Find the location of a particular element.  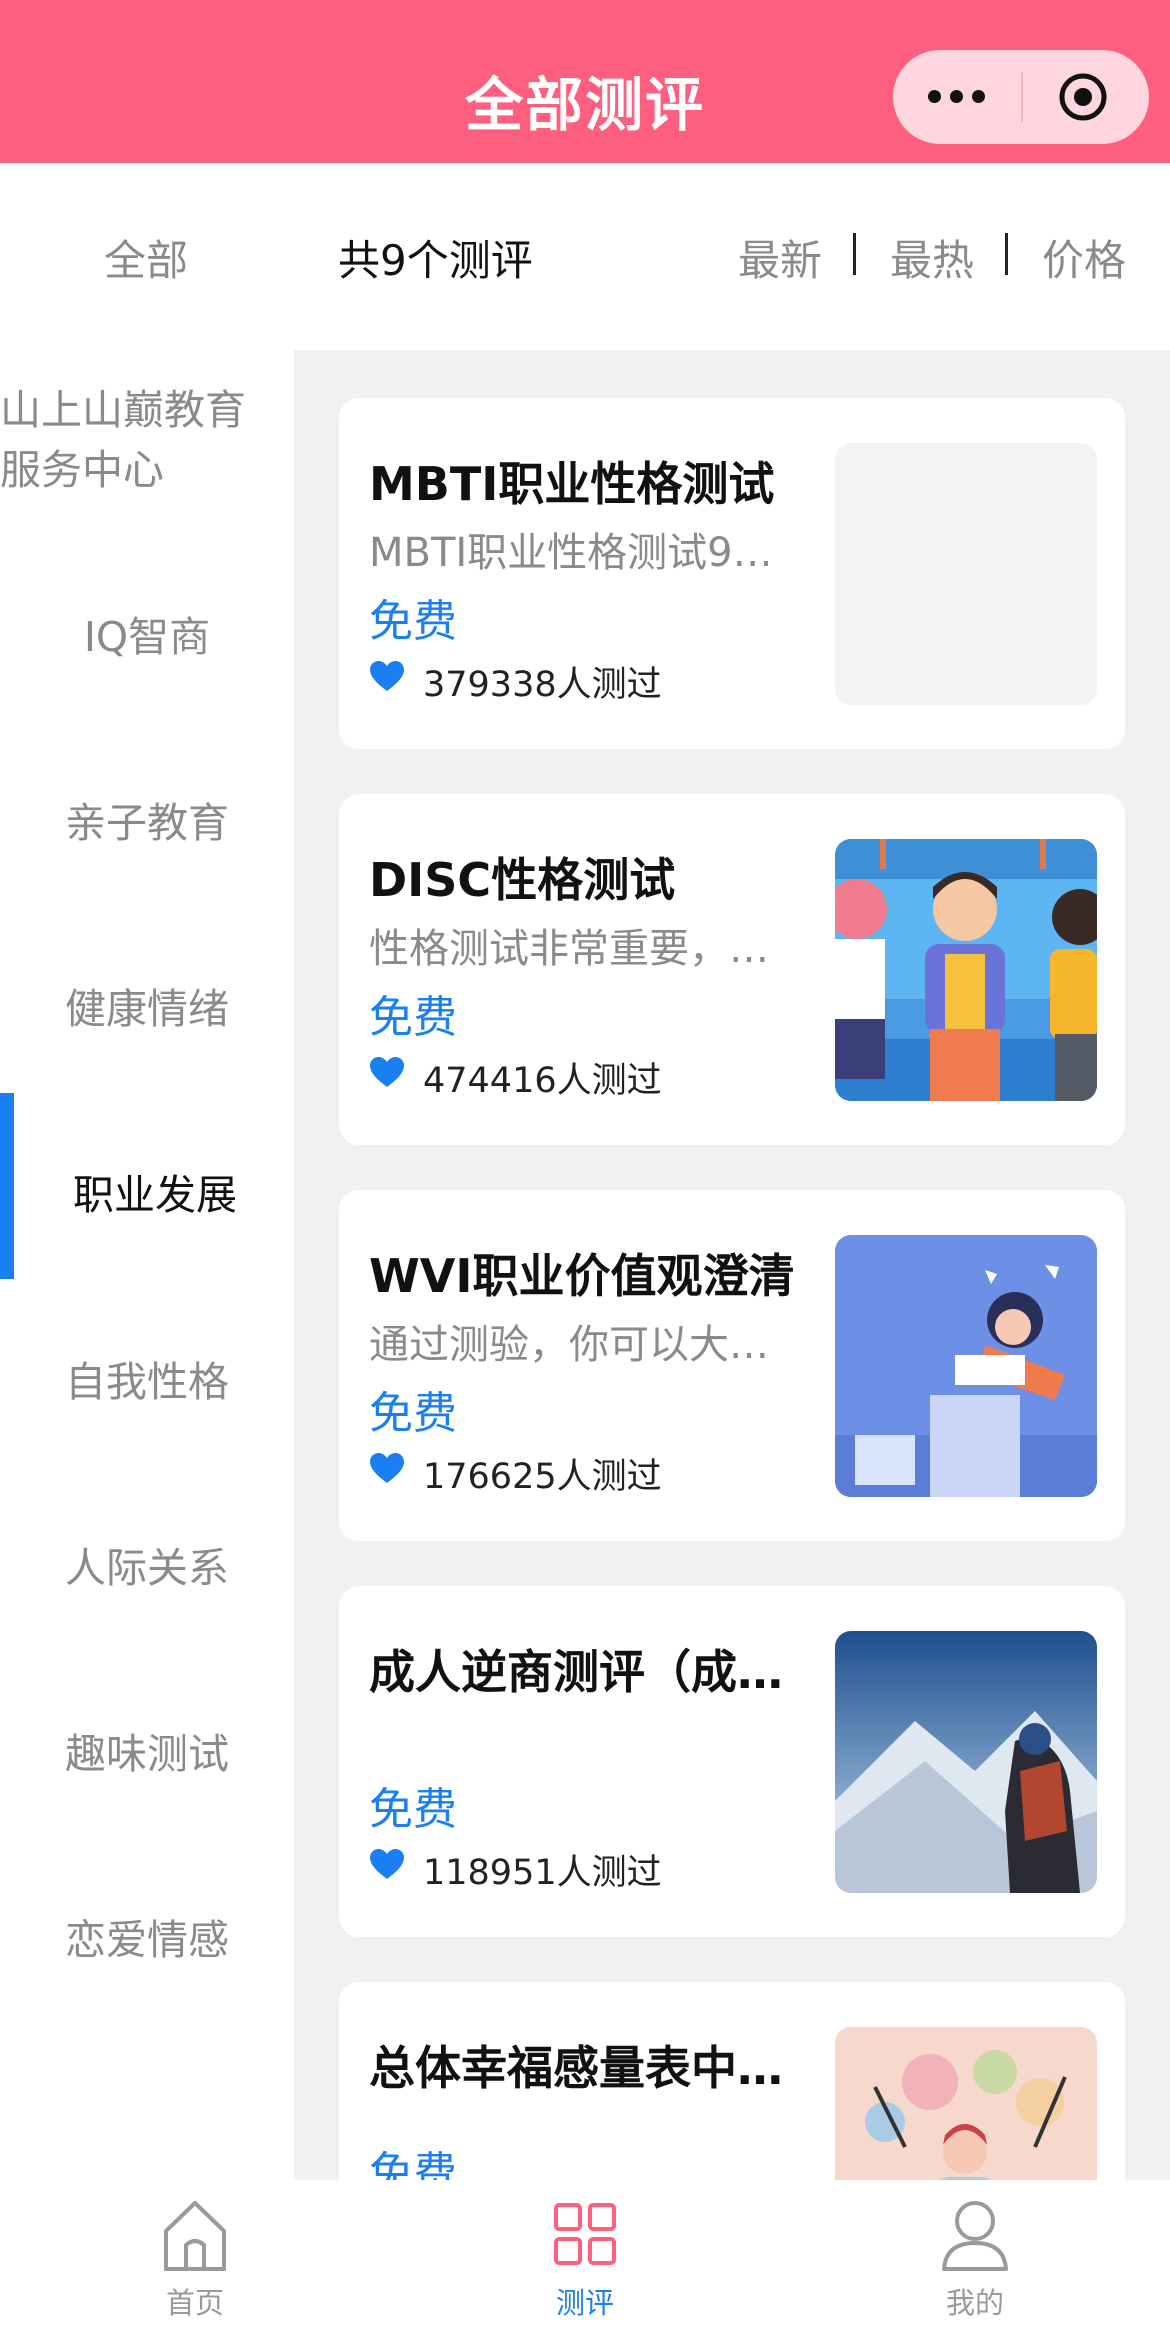

card-count: 474416人测过 is located at coordinates (542, 1081).